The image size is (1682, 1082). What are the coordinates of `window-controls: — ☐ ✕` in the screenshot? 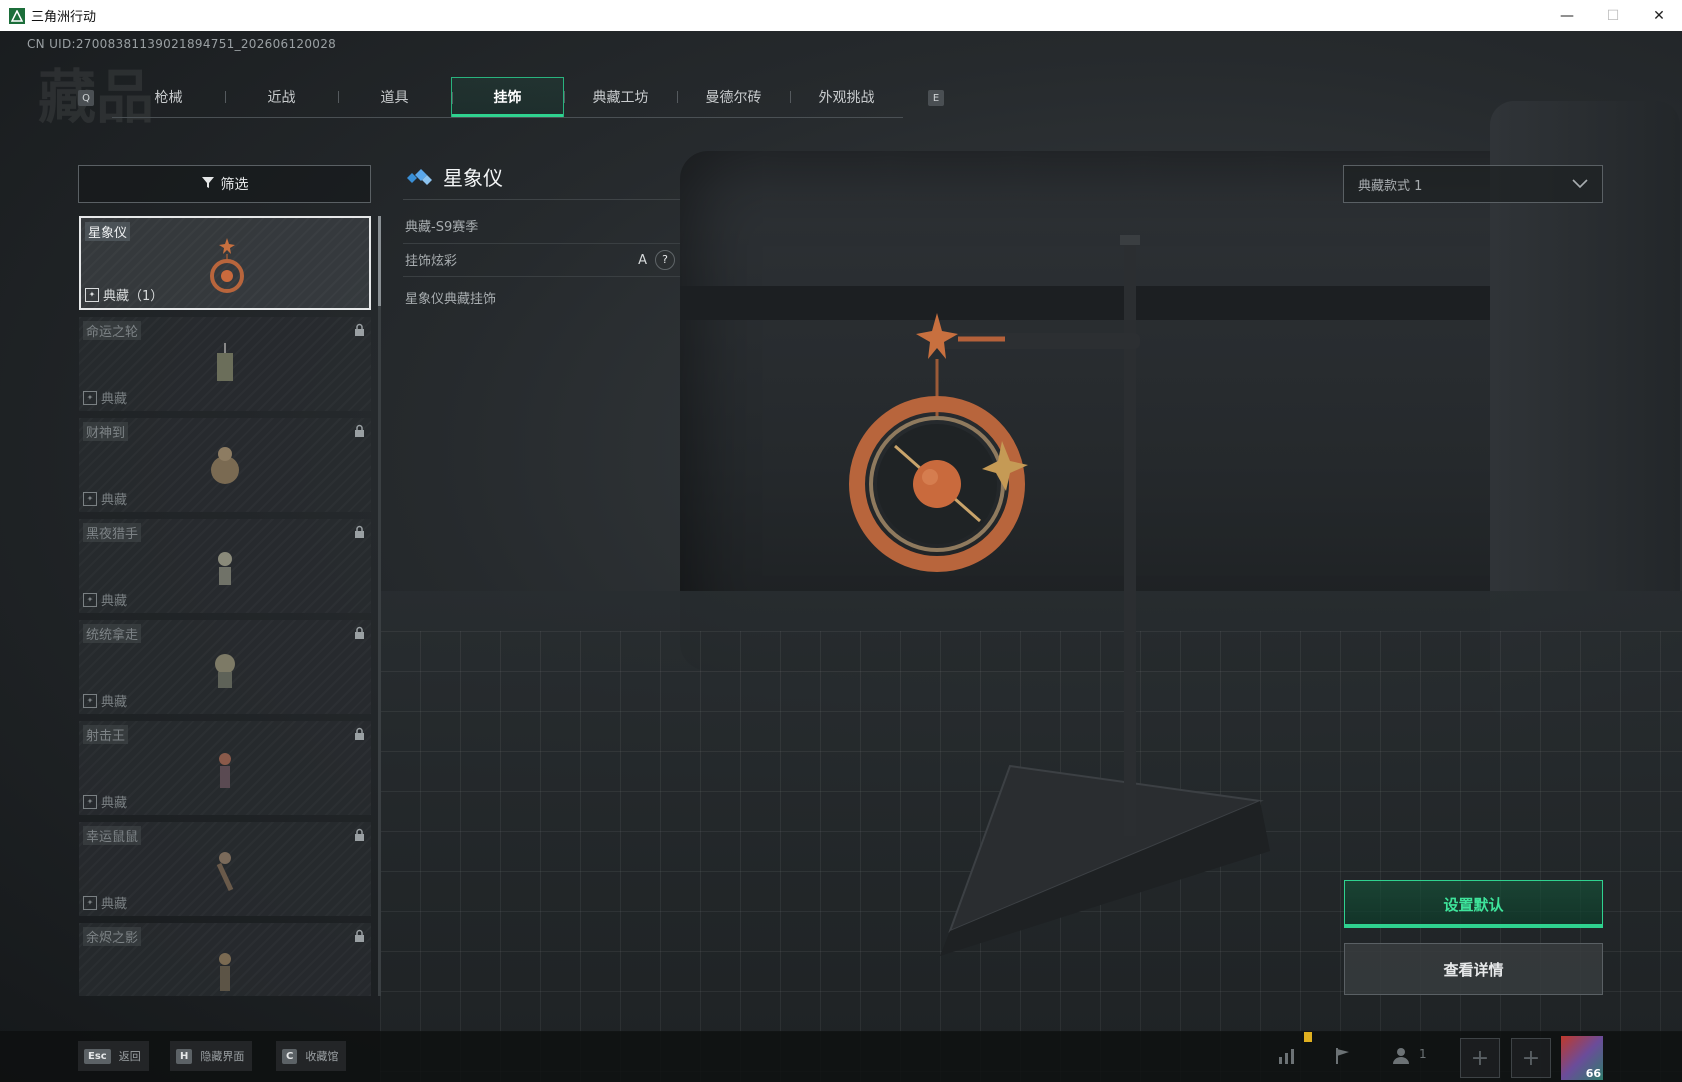 It's located at (1613, 15).